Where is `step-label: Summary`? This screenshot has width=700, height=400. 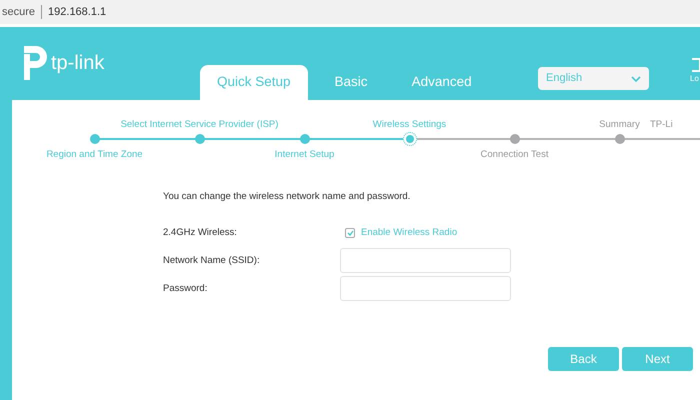
step-label: Summary is located at coordinates (619, 125).